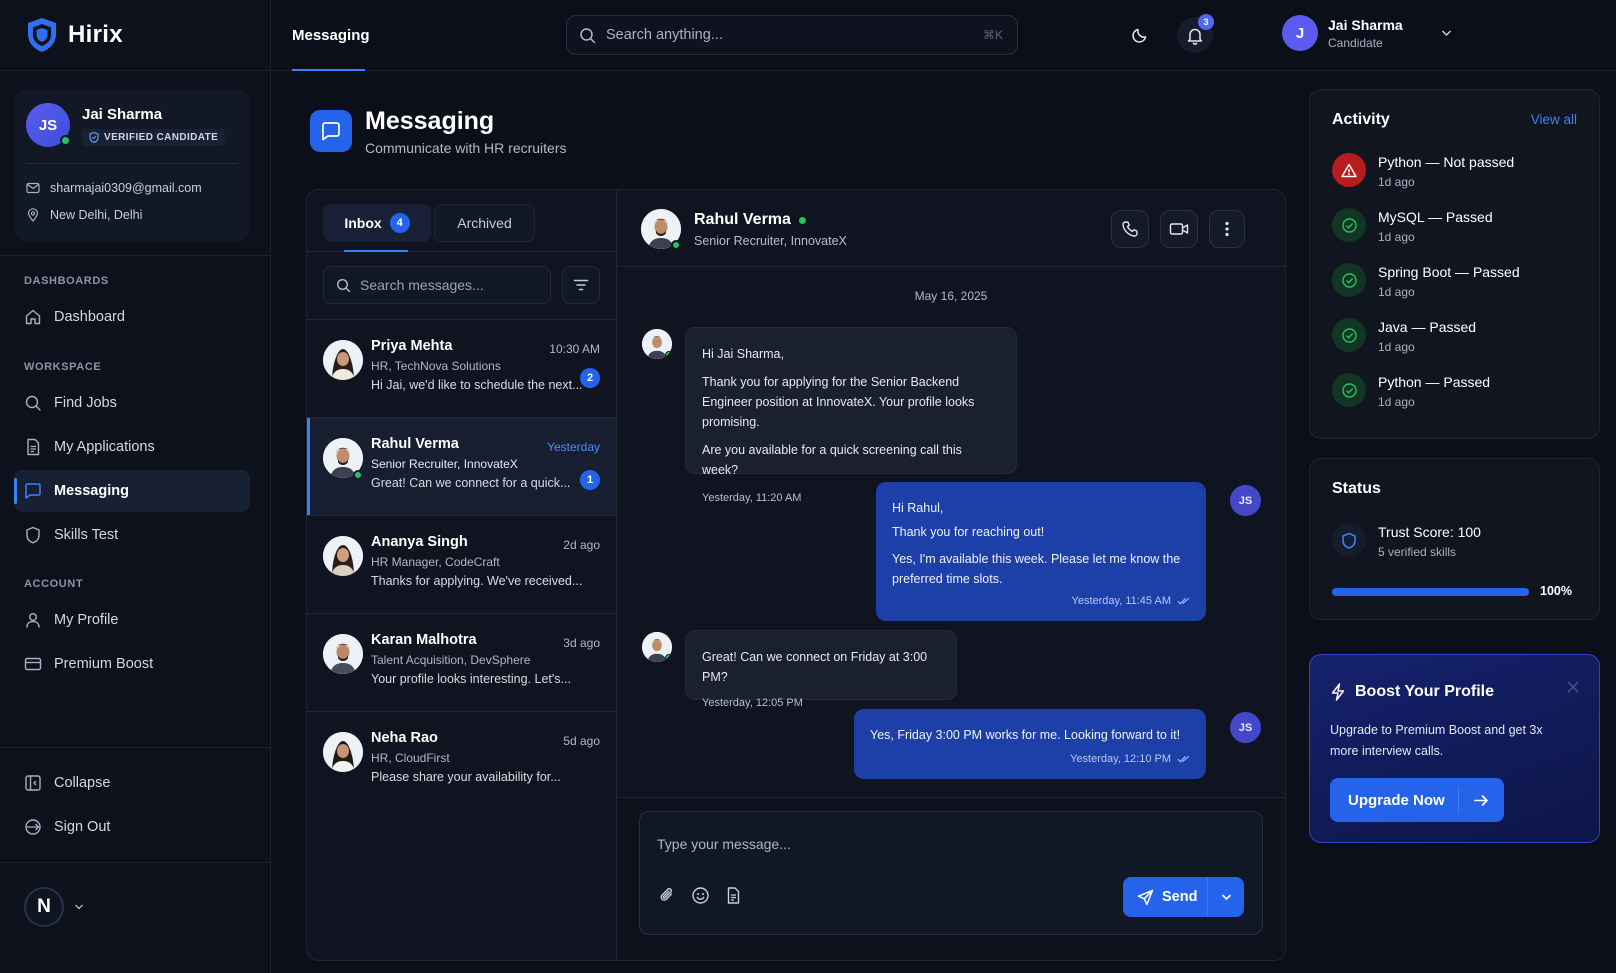 This screenshot has width=1616, height=973. I want to click on search-shortcut: ⌘K, so click(992, 35).